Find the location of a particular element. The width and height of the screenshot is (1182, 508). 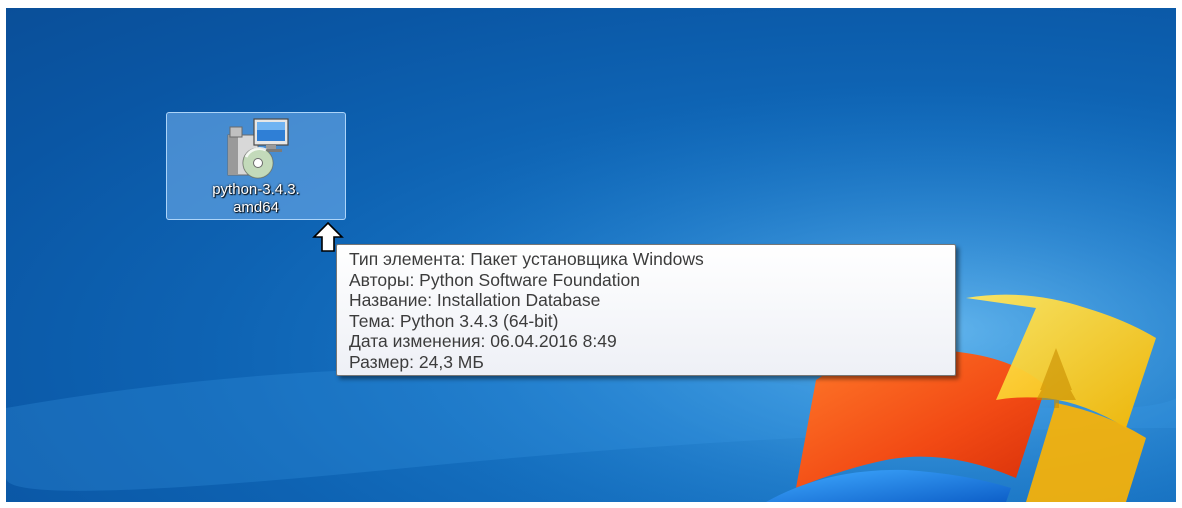

tooltip-authors: Авторы: Python Software Foundation is located at coordinates (495, 279).